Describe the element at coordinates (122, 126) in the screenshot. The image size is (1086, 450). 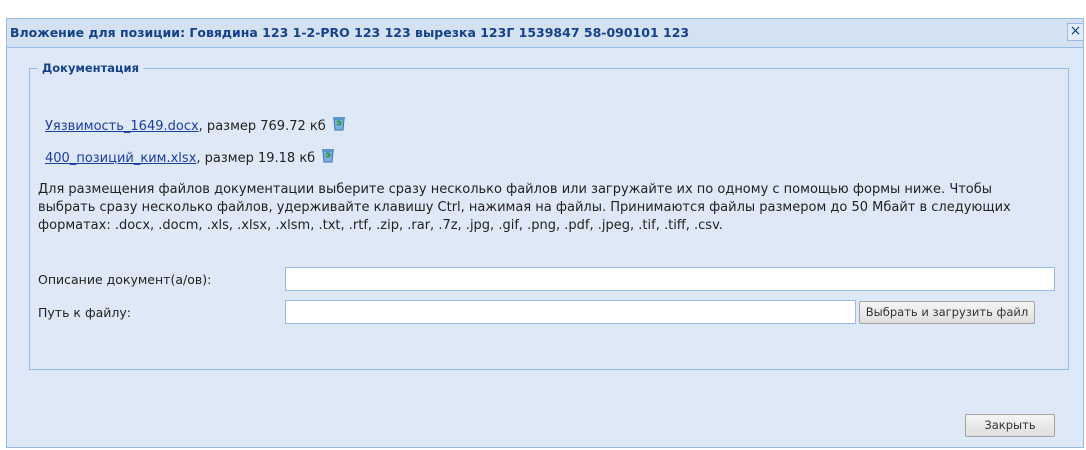
I see `file-link: Уязвимость_1649.docx` at that location.